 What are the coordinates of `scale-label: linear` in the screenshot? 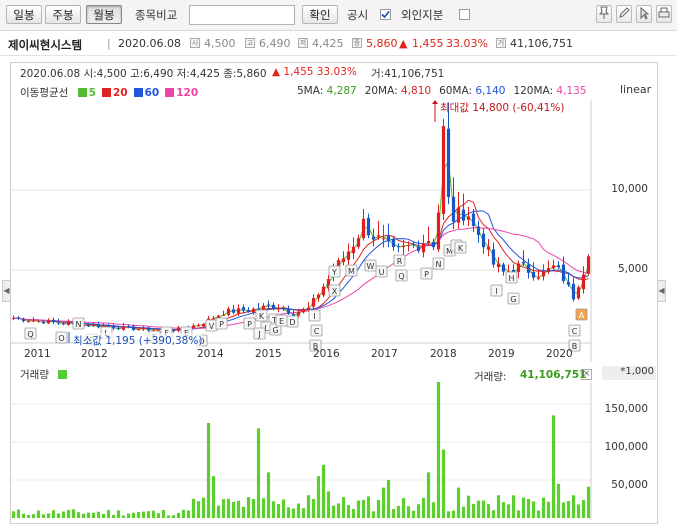 It's located at (636, 89).